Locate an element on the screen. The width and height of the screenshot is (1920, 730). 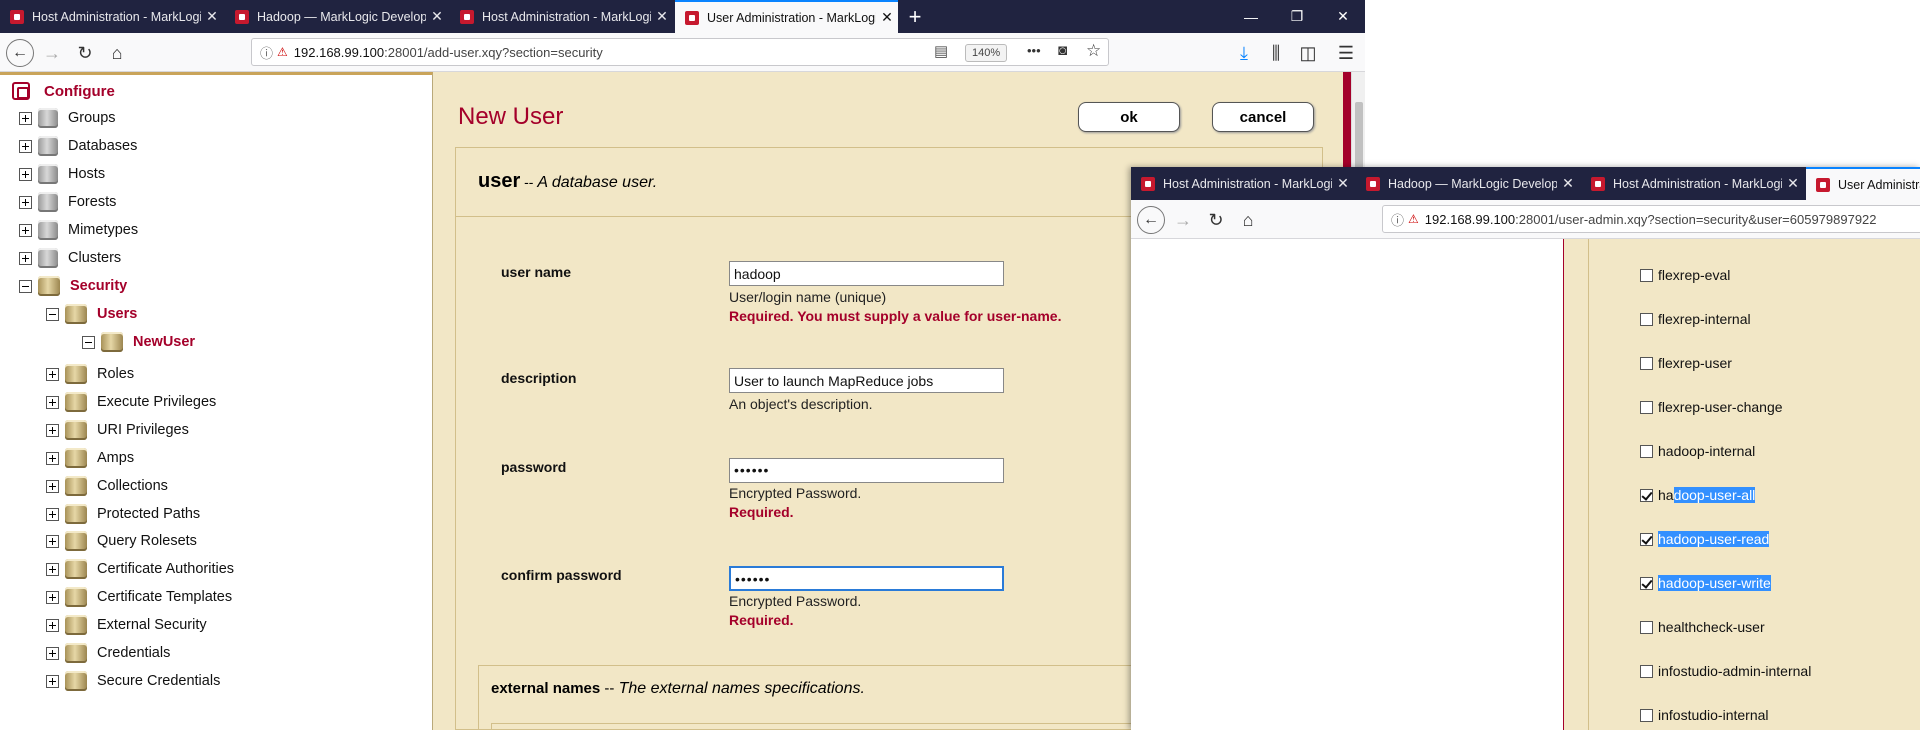
tree-item-certificate-templates: Certificate Templates is located at coordinates (139, 597).